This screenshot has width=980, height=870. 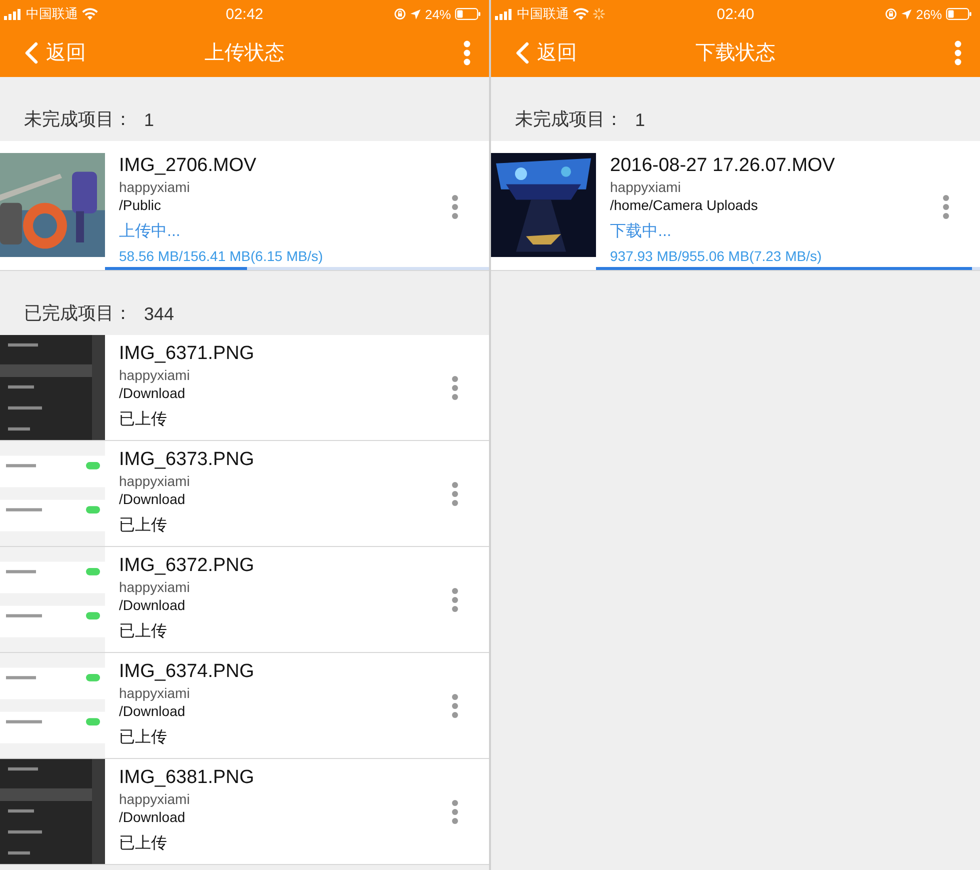 What do you see at coordinates (716, 256) in the screenshot?
I see `transfer-amount: 937.93 MB/955.06 MB(7.23 MB/s)` at bounding box center [716, 256].